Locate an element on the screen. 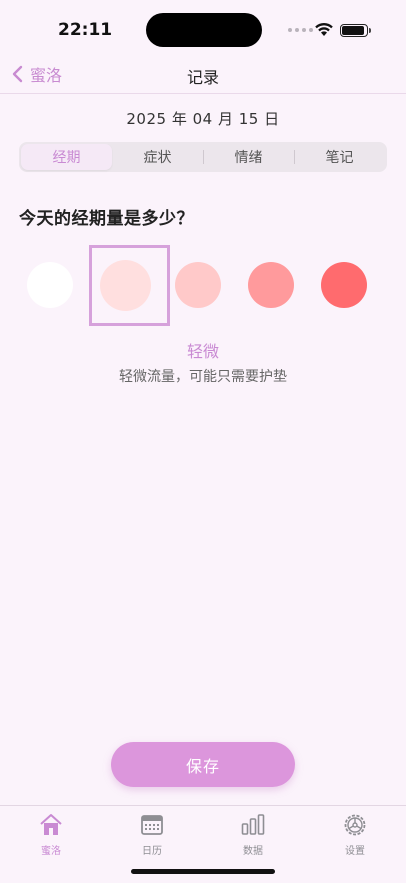 The image size is (406, 883). calendar-icon is located at coordinates (152, 825).